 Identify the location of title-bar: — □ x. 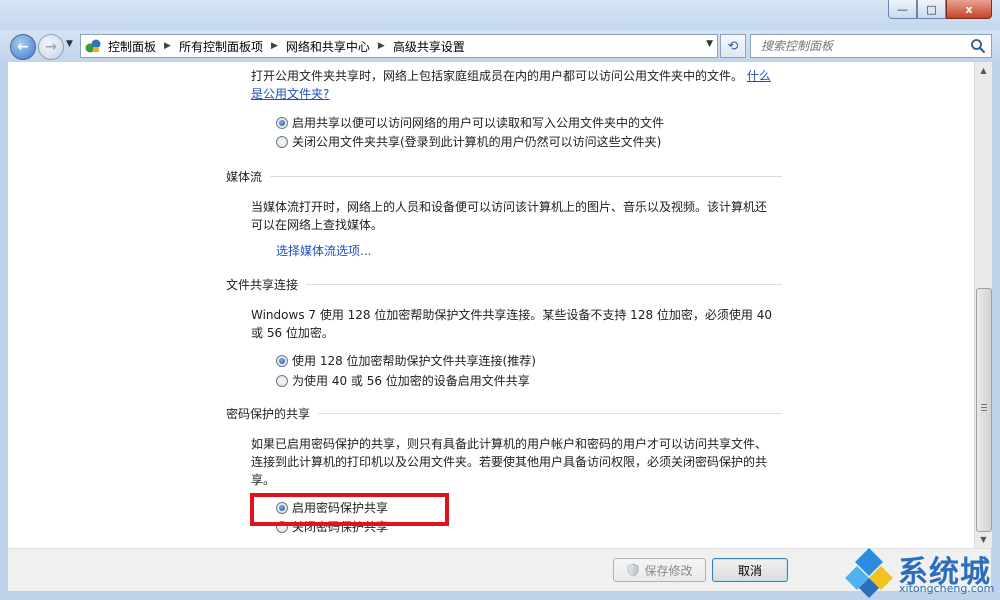
(500, 15).